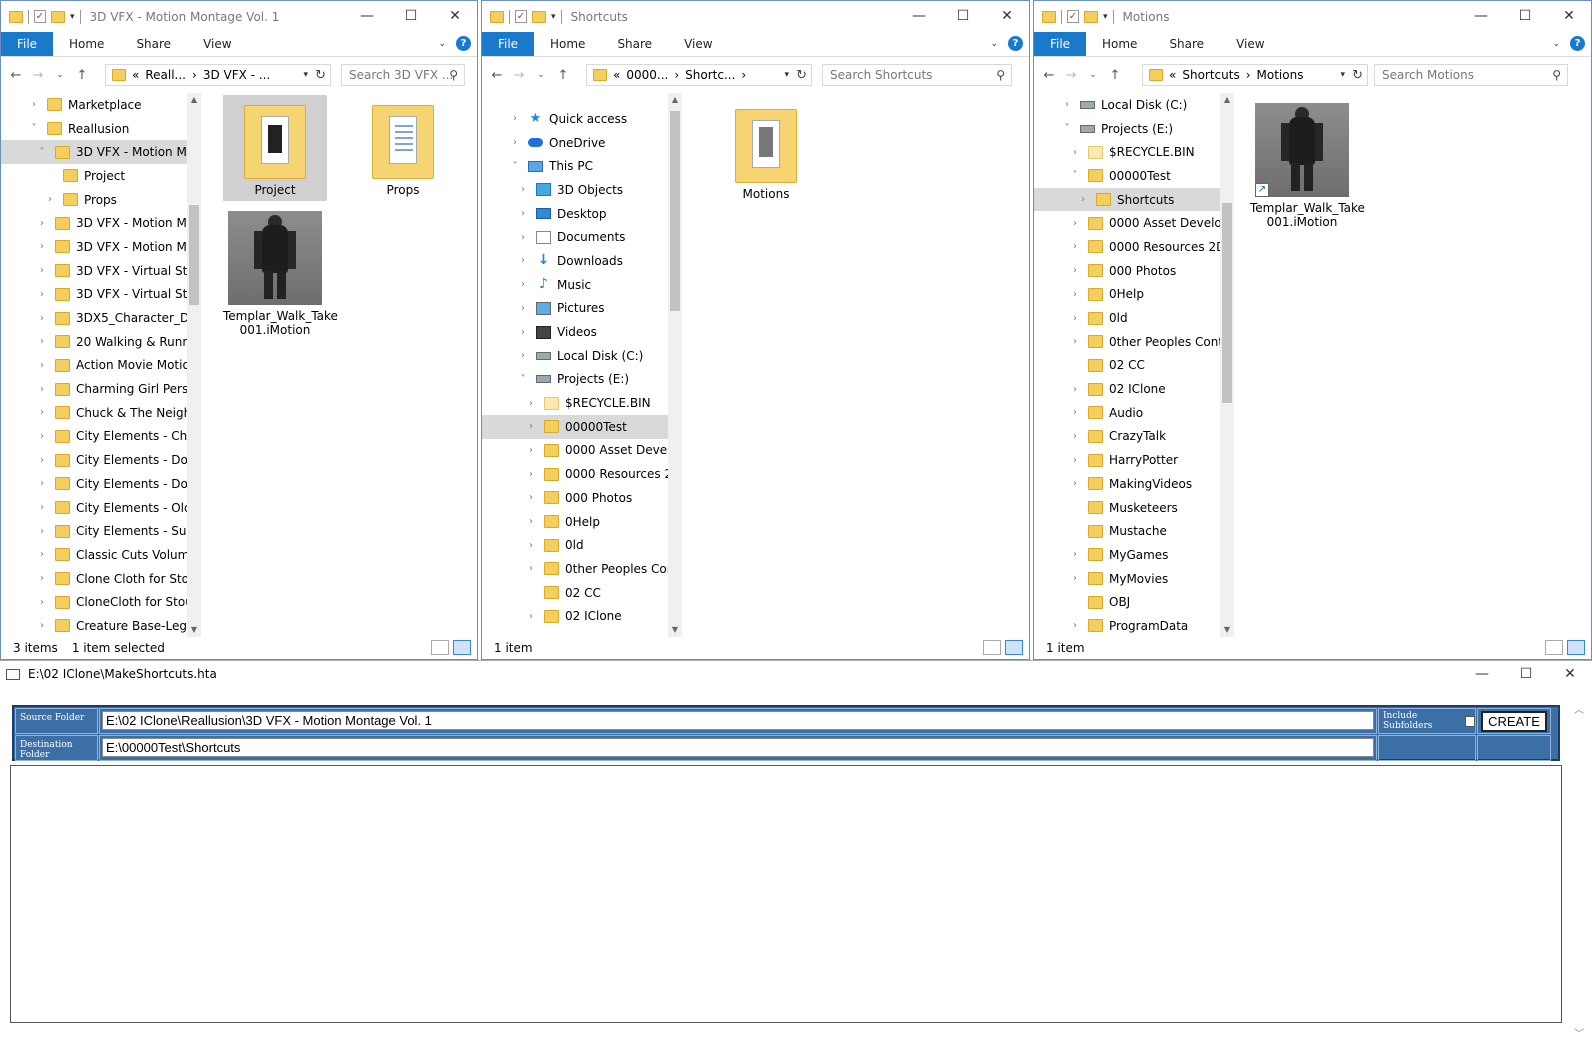 This screenshot has height=1048, width=1592. Describe the element at coordinates (94, 176) in the screenshot. I see `tree-item: Project` at that location.